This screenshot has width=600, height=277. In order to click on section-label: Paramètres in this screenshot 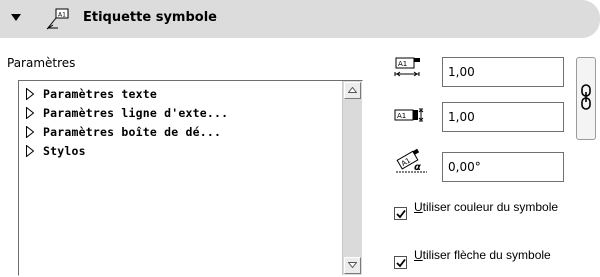, I will do `click(41, 63)`.